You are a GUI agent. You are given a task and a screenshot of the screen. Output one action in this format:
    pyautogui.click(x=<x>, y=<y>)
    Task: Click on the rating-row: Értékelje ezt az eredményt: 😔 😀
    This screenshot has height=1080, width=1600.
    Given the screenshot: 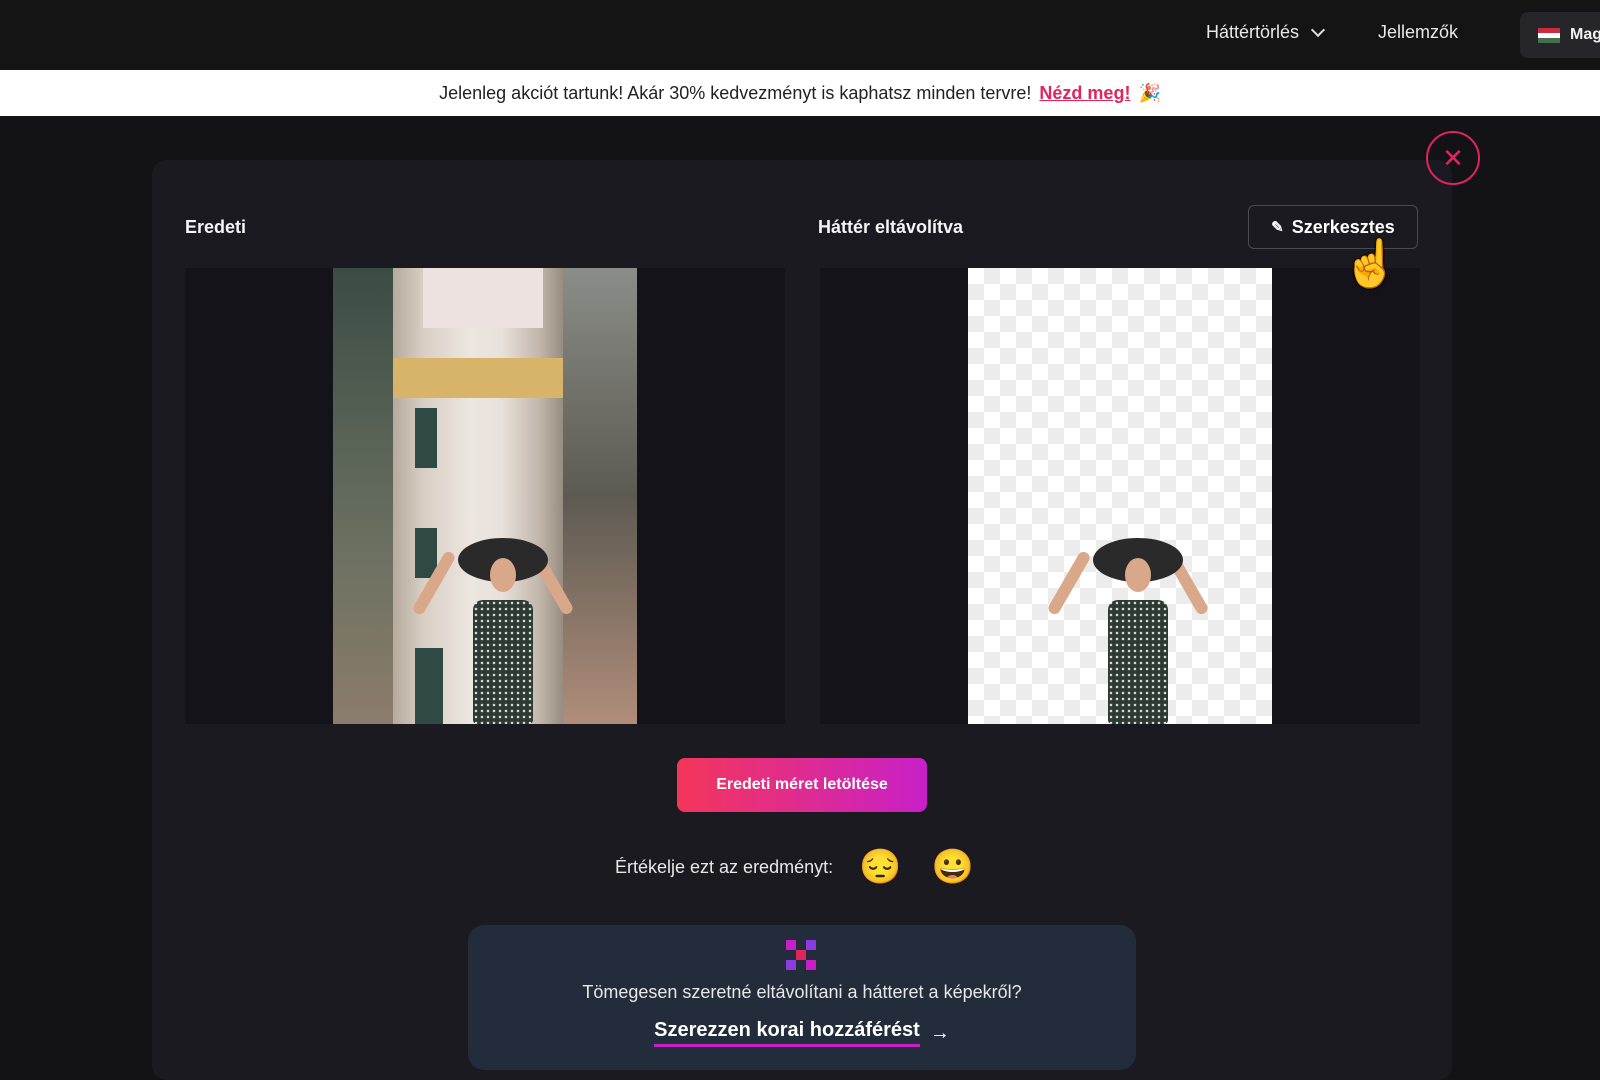 What is the action you would take?
    pyautogui.click(x=809, y=867)
    